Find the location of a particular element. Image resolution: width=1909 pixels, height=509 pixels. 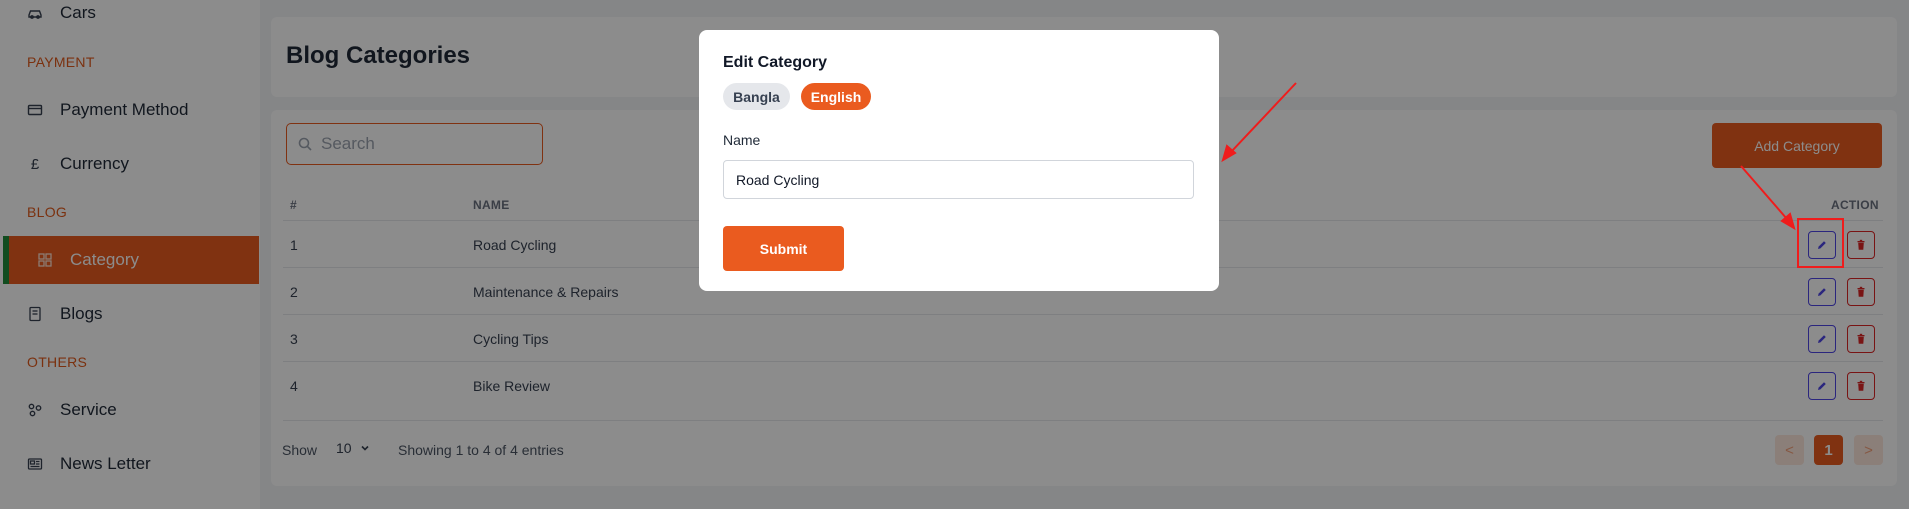

name-label: Name is located at coordinates (742, 140).